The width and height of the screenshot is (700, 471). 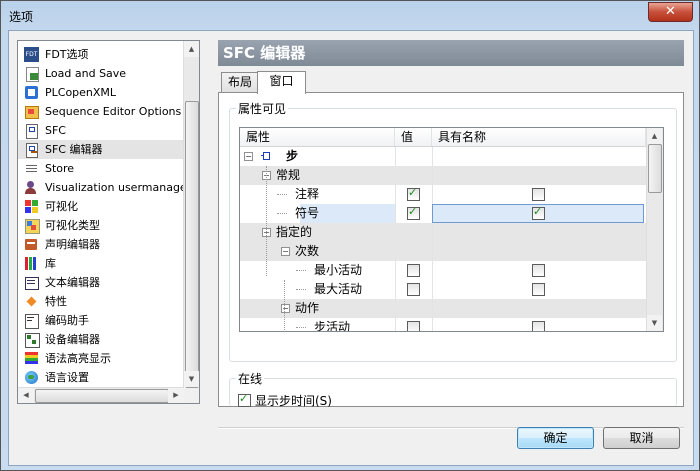 I want to click on property-label: 步活动, so click(x=332, y=326).